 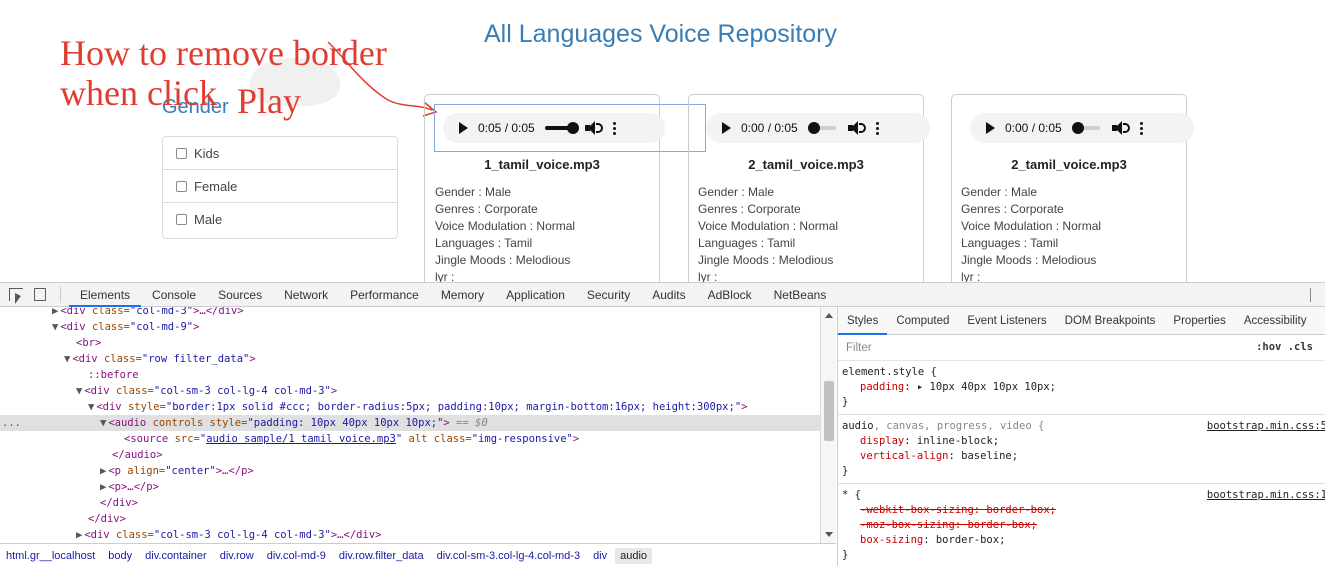 I want to click on source-link: audio sample/1 tamil voice.mp3, so click(x=301, y=439).